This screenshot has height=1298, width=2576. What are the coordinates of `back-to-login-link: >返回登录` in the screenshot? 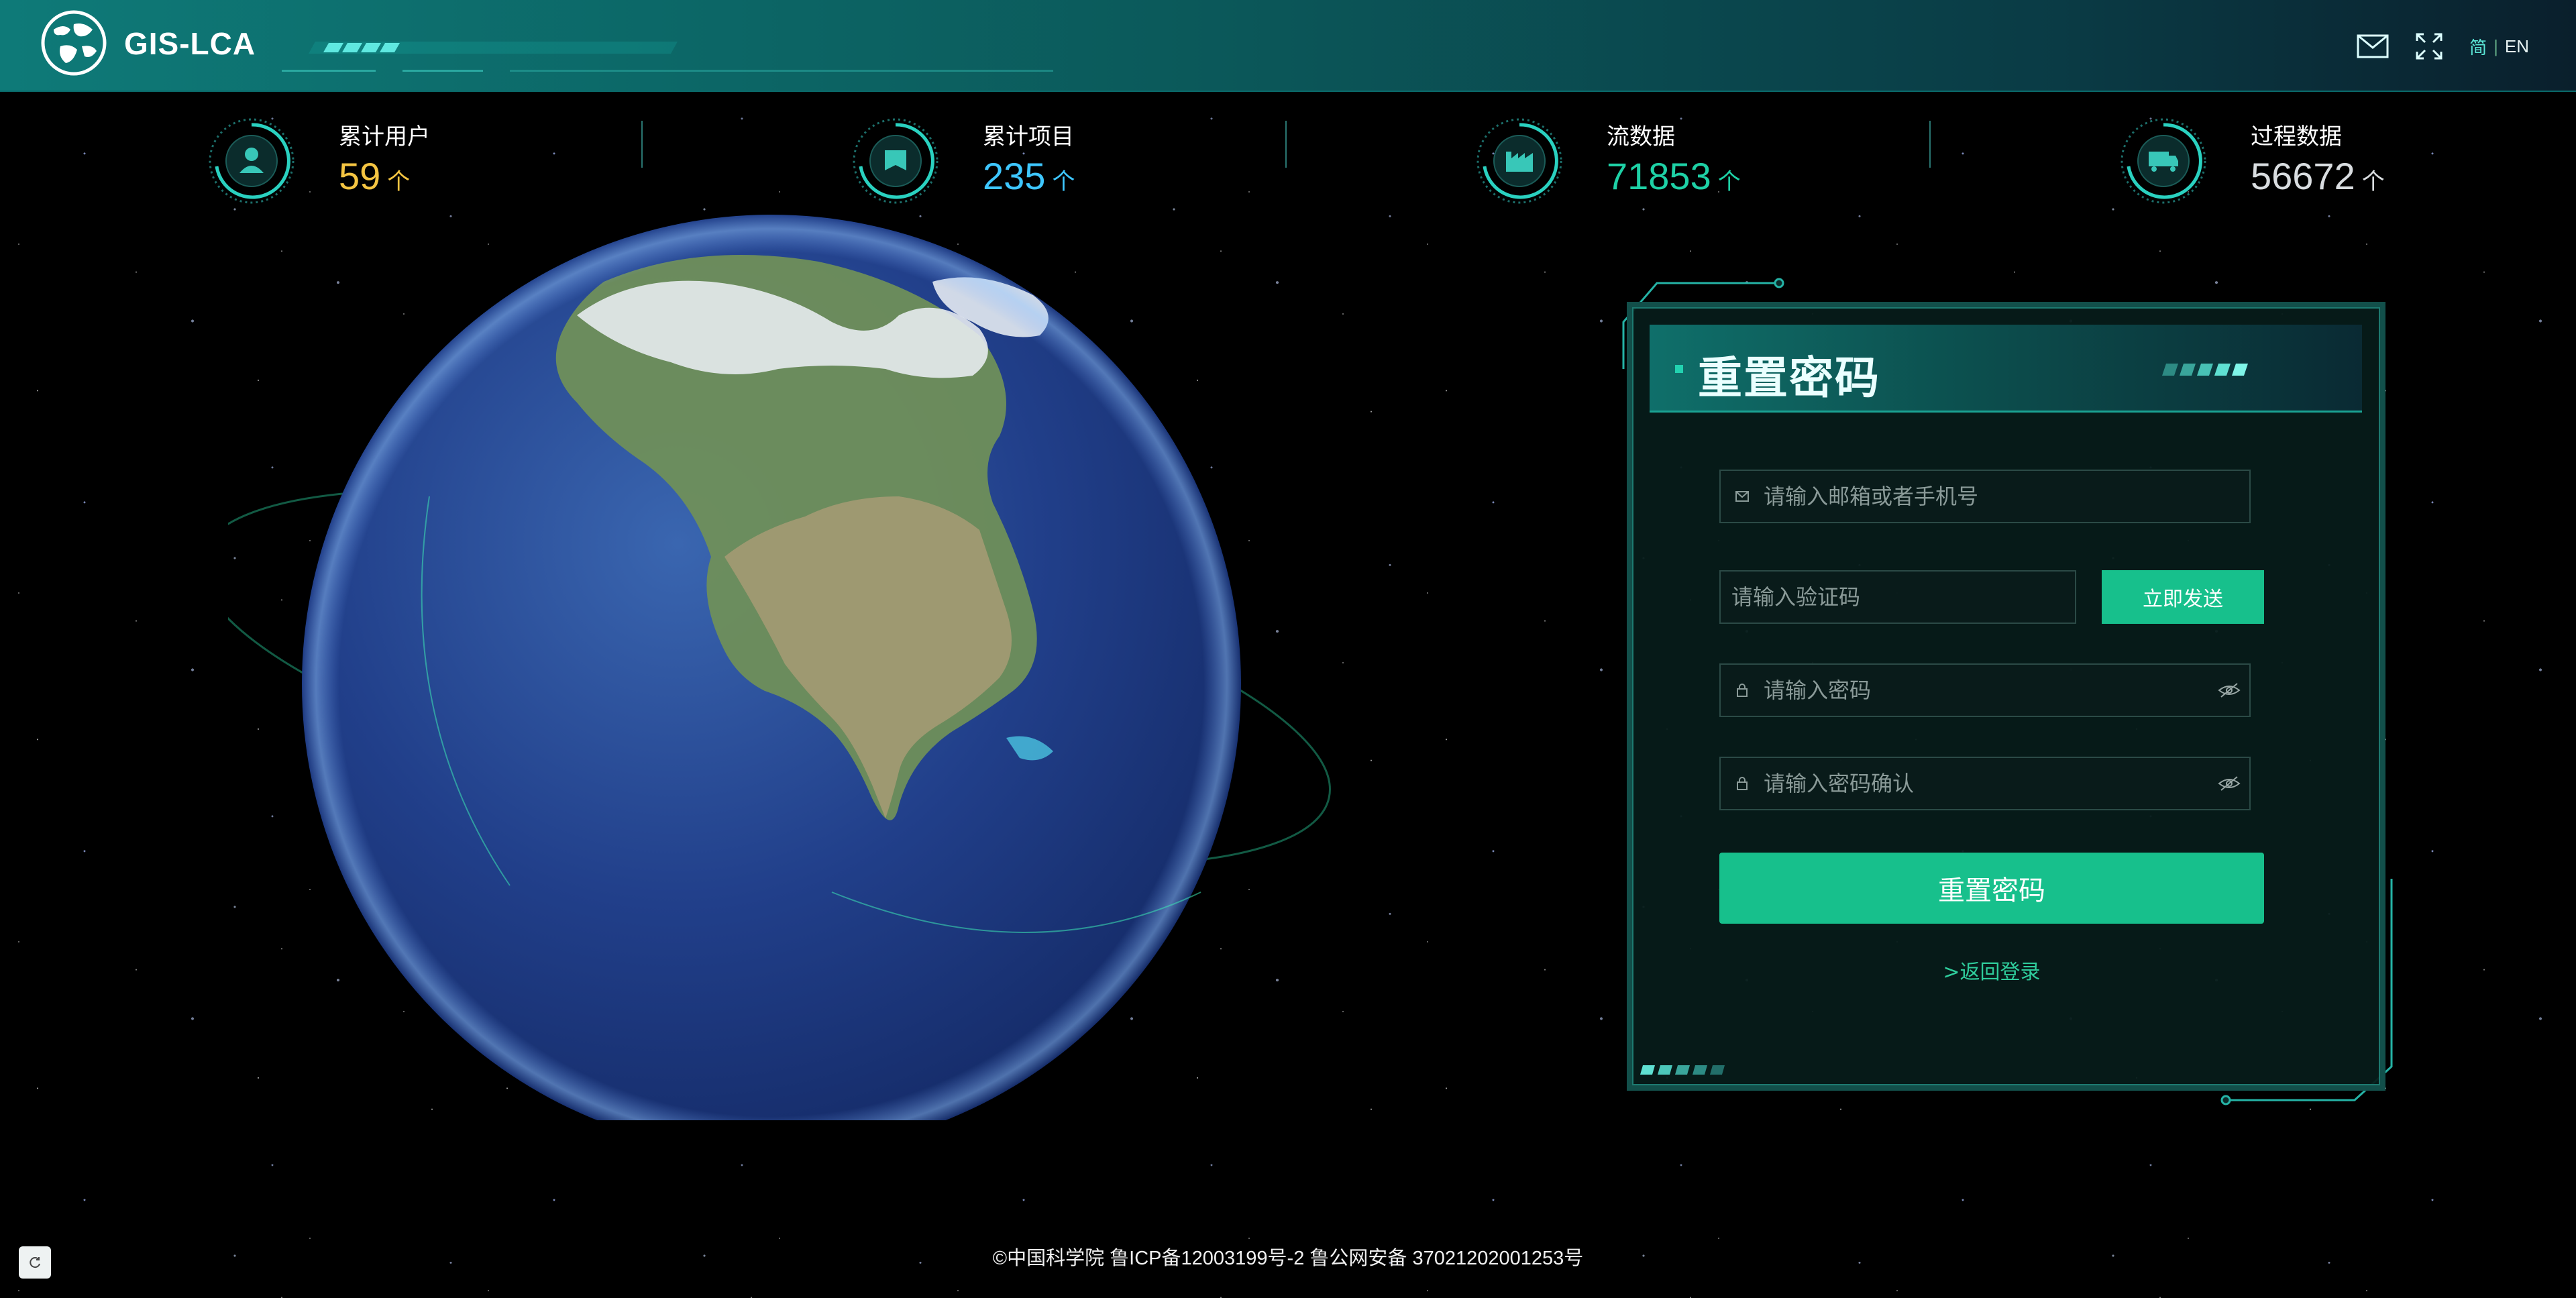 It's located at (1991, 970).